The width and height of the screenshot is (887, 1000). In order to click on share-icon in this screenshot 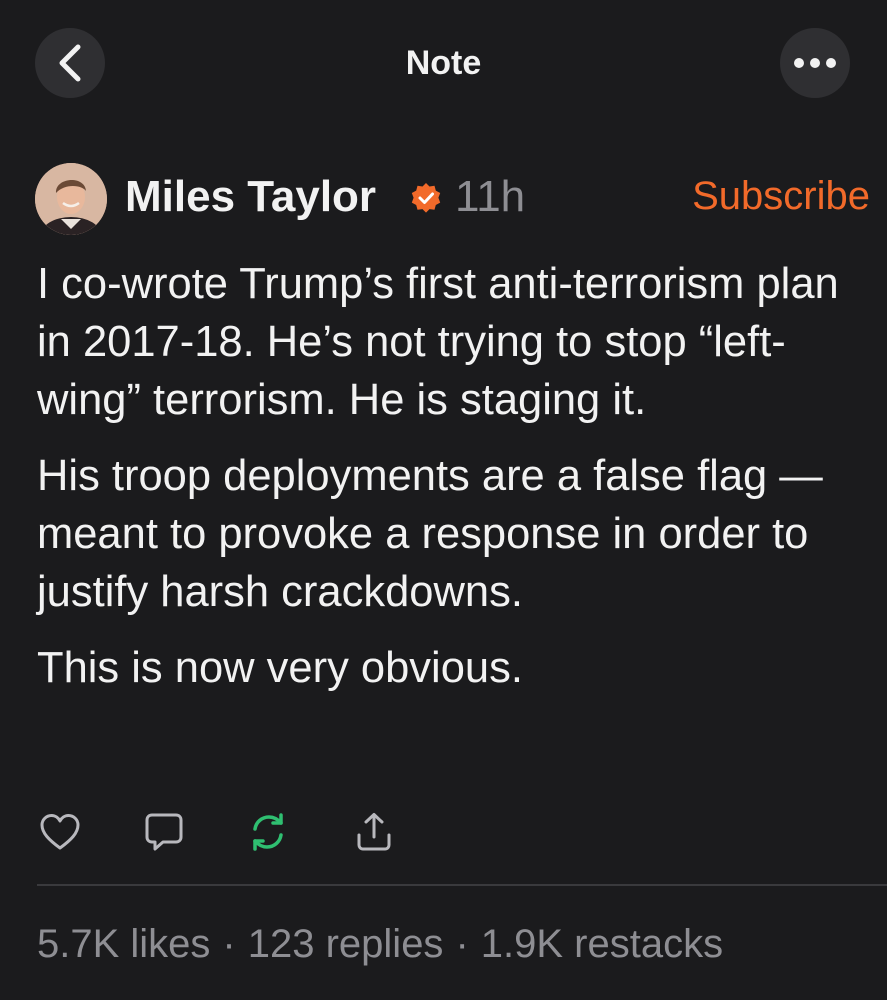, I will do `click(374, 832)`.